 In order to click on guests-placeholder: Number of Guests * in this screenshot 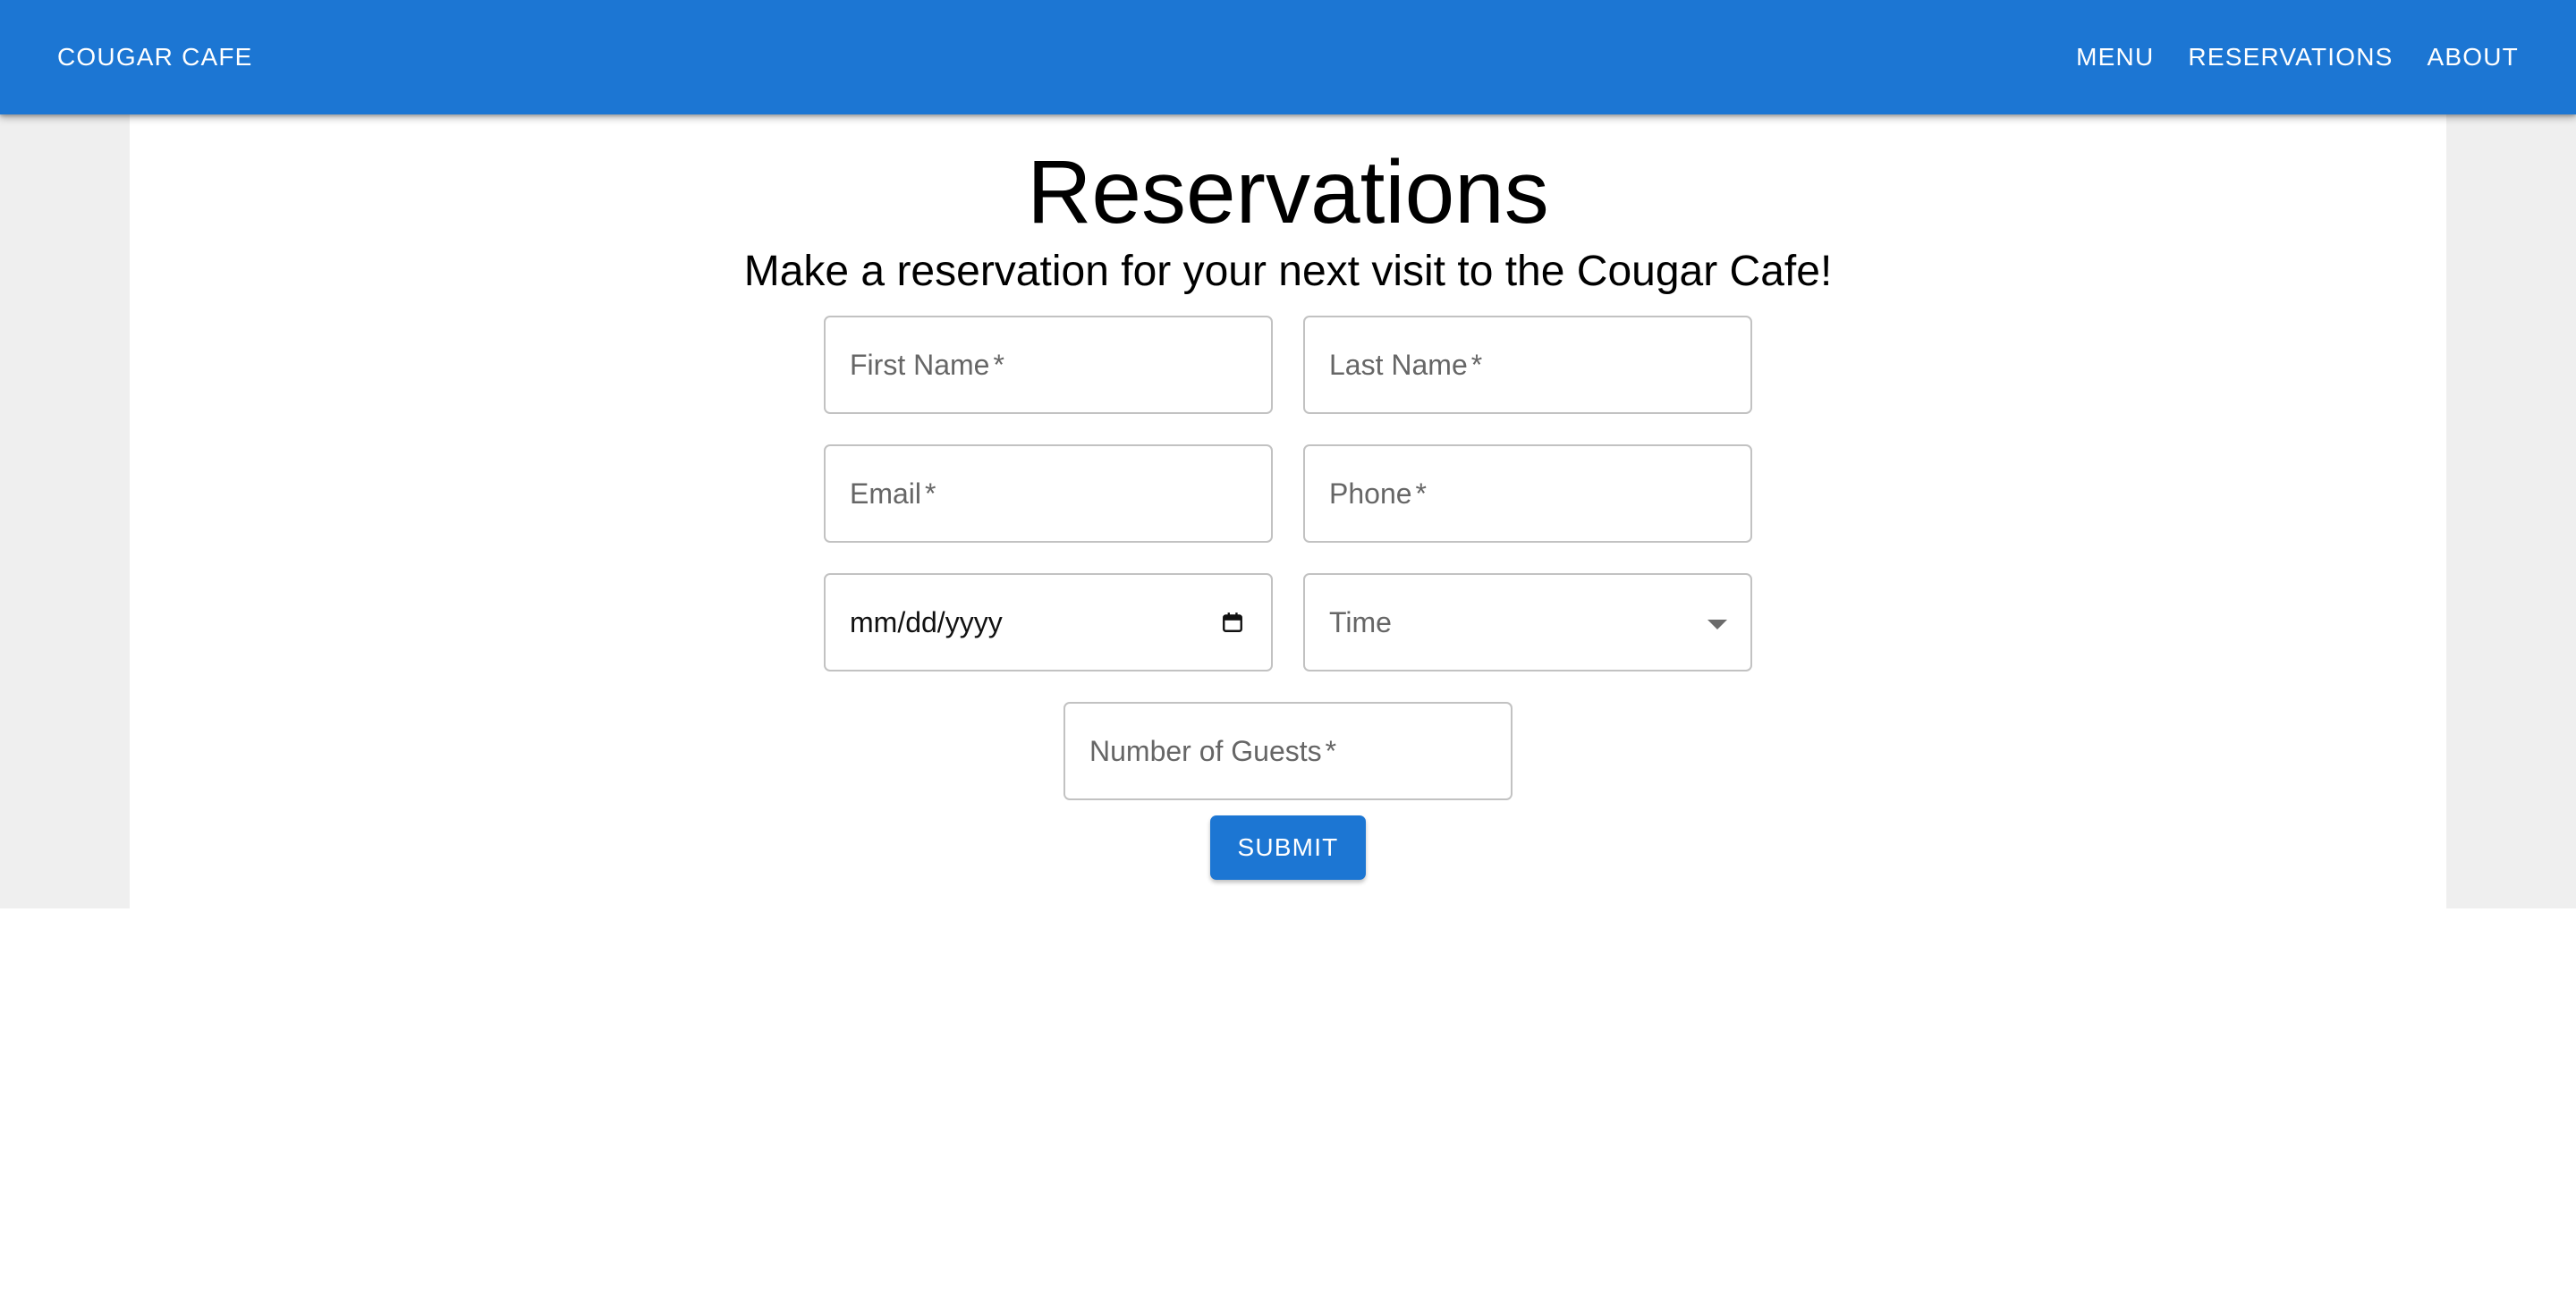, I will do `click(1213, 751)`.